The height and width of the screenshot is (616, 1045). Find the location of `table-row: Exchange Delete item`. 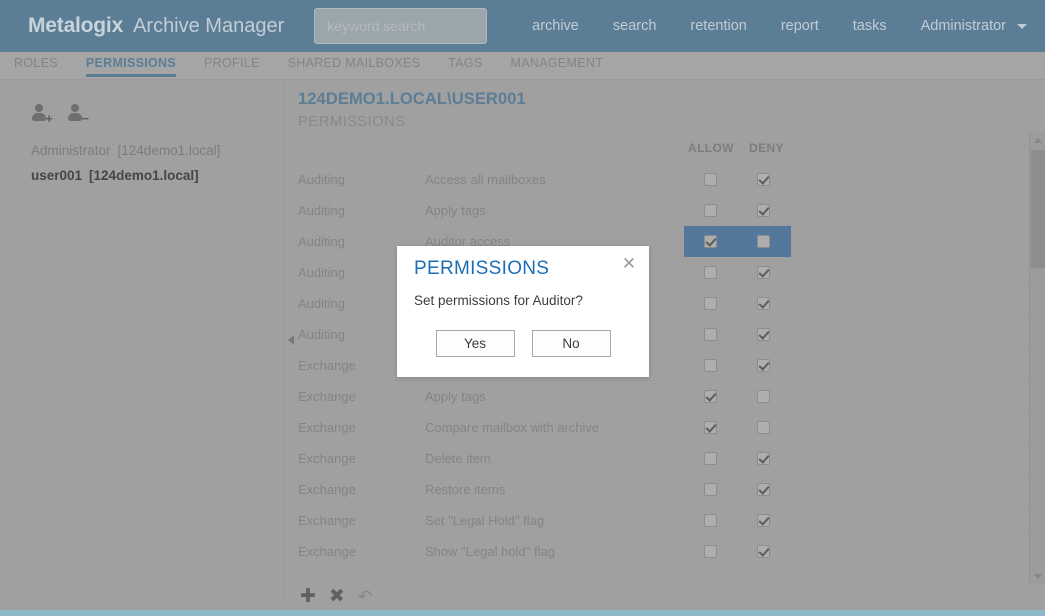

table-row: Exchange Delete item is located at coordinates (658, 458).